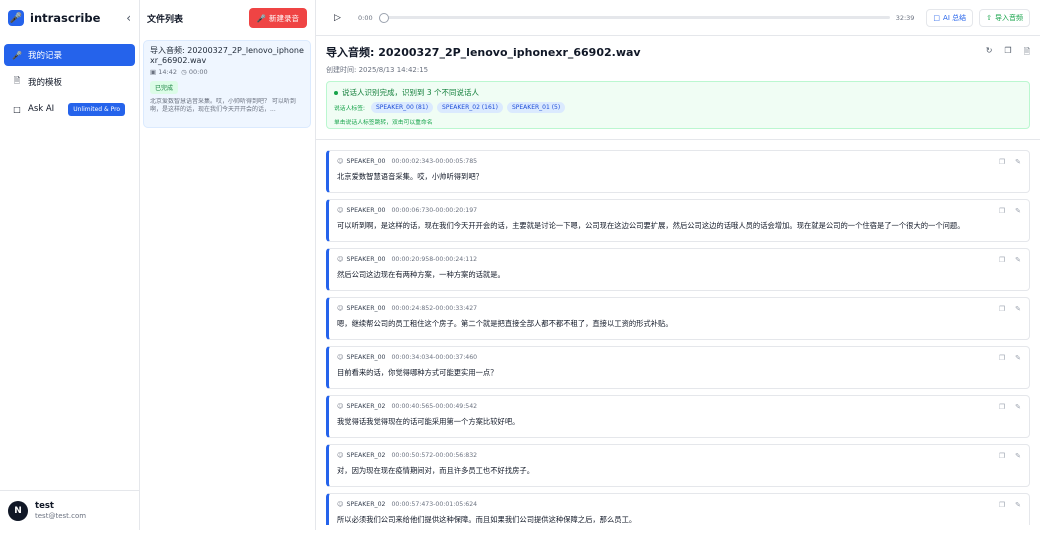  I want to click on audio-player: ▷ 0:00 32:39 □ AI 总结 ⇧ 导入音频, so click(678, 18).